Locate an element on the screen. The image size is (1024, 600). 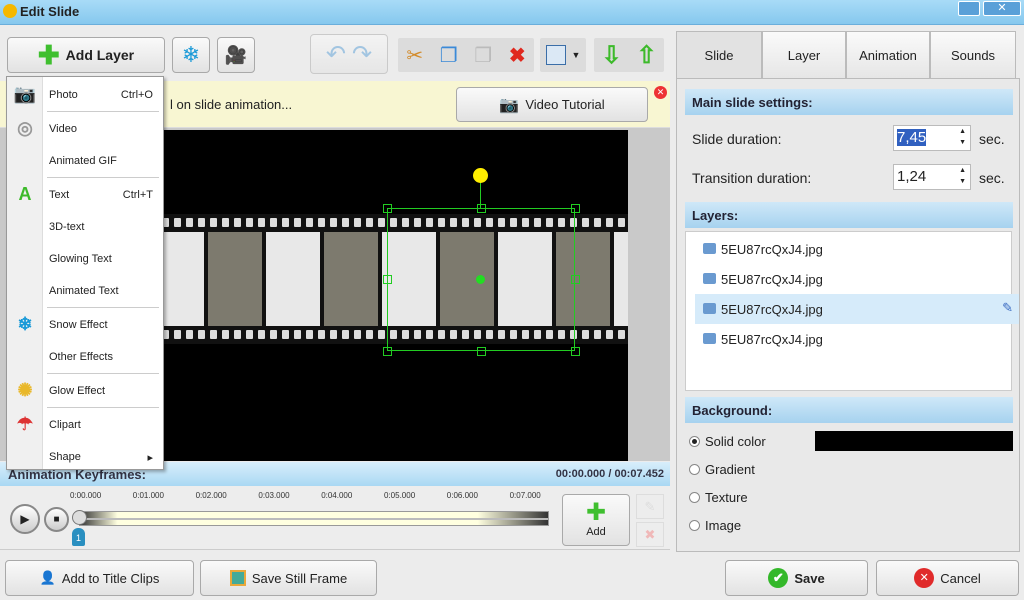
menu-item-3d-text: 3D-text is located at coordinates (85, 227).